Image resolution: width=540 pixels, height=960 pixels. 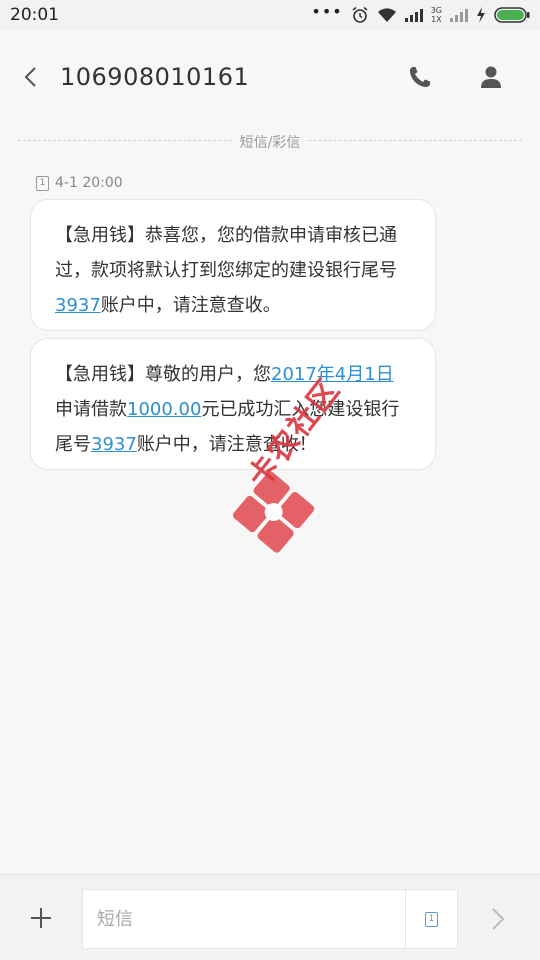 I want to click on add-attachment-icon, so click(x=41, y=918).